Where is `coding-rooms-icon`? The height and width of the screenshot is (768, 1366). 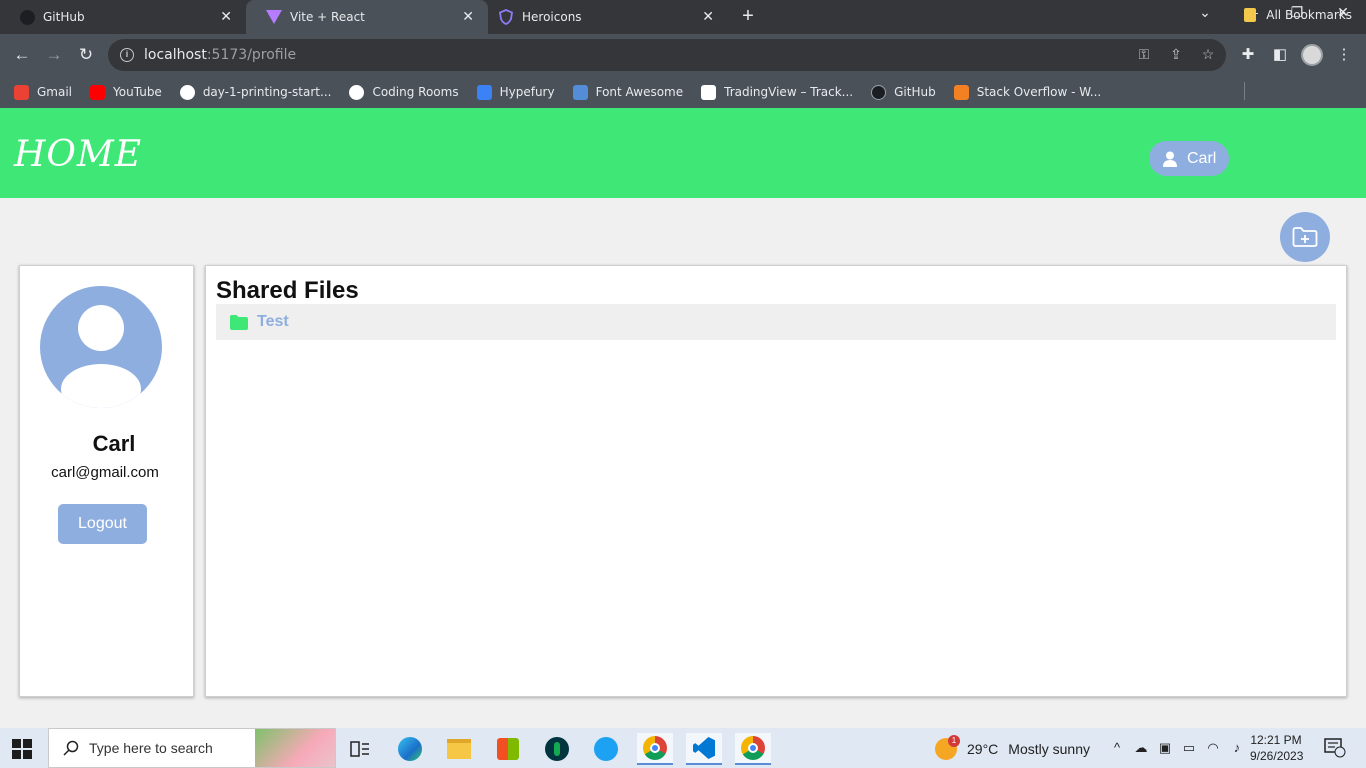 coding-rooms-icon is located at coordinates (357, 92).